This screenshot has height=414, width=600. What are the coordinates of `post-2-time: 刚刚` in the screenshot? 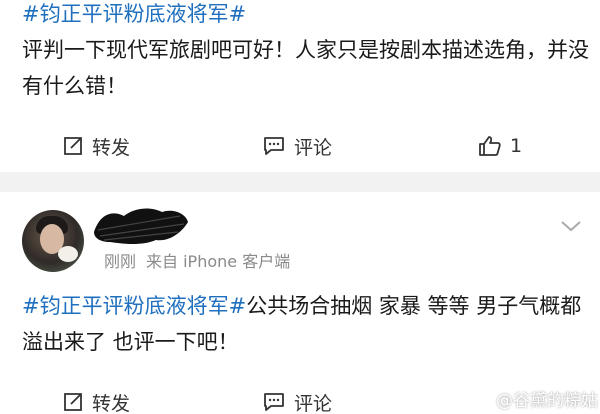 It's located at (120, 261).